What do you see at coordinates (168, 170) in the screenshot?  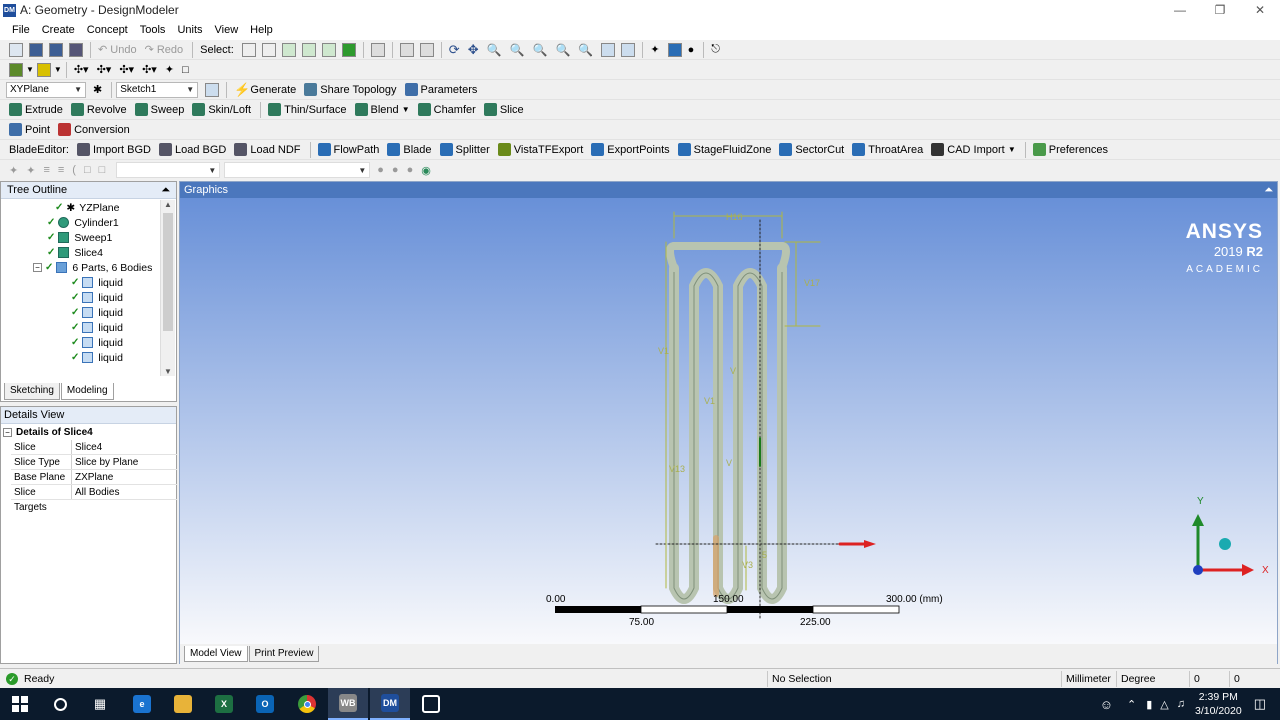 I see `empty-dropdown-1: ▼` at bounding box center [168, 170].